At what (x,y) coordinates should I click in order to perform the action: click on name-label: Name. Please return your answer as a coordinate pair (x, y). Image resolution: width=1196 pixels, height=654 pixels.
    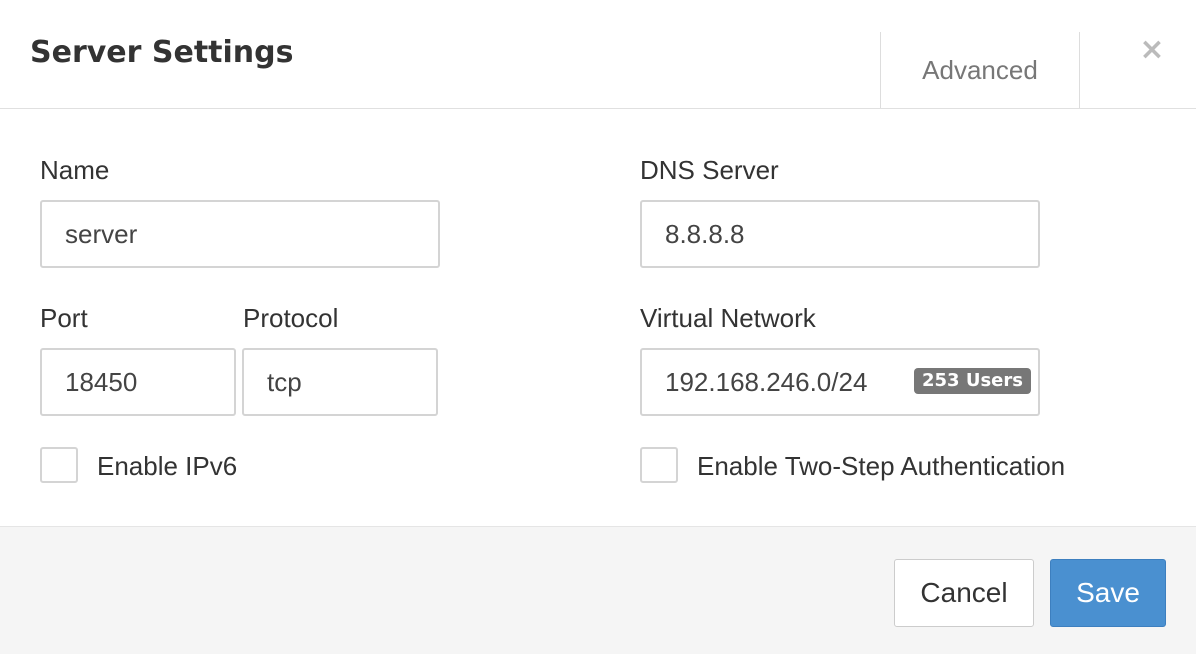
    Looking at the image, I should click on (75, 170).